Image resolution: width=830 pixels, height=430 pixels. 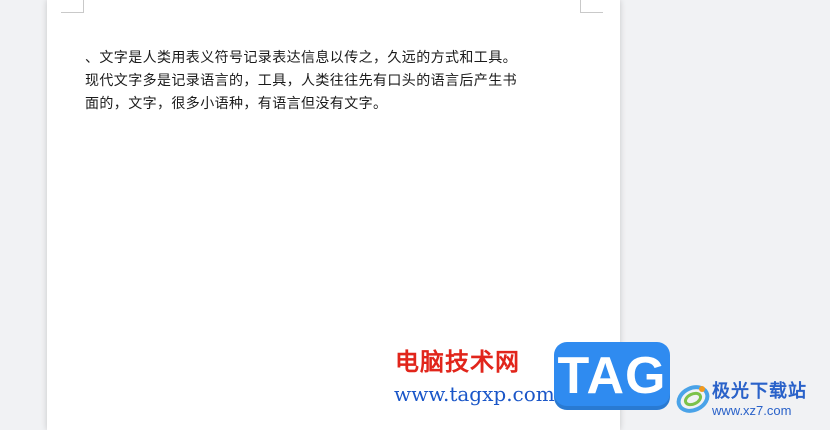 What do you see at coordinates (537, 379) in the screenshot?
I see `tagxp-watermark: 电脑技术网 www.tagxp.com TAG` at bounding box center [537, 379].